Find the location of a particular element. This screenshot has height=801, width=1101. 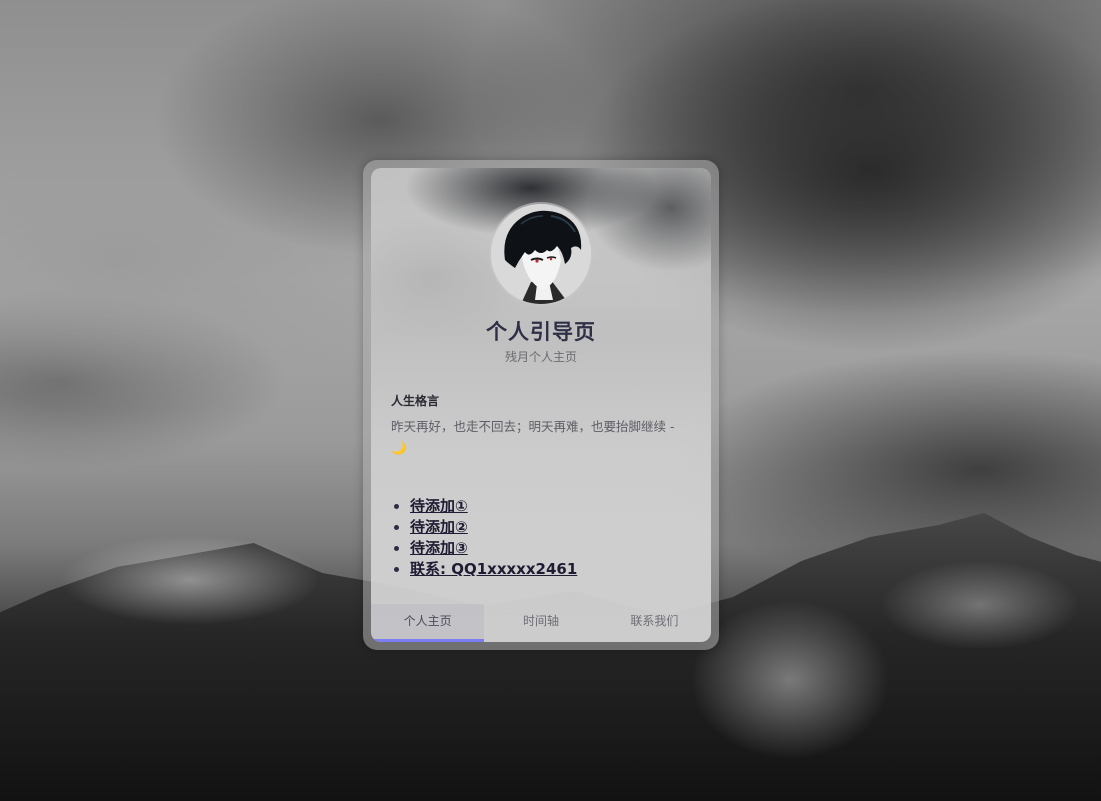

motto-text: 昨天再好，也走不回去；明天再难，也要抬脚继续 - 🌙 is located at coordinates (533, 437).